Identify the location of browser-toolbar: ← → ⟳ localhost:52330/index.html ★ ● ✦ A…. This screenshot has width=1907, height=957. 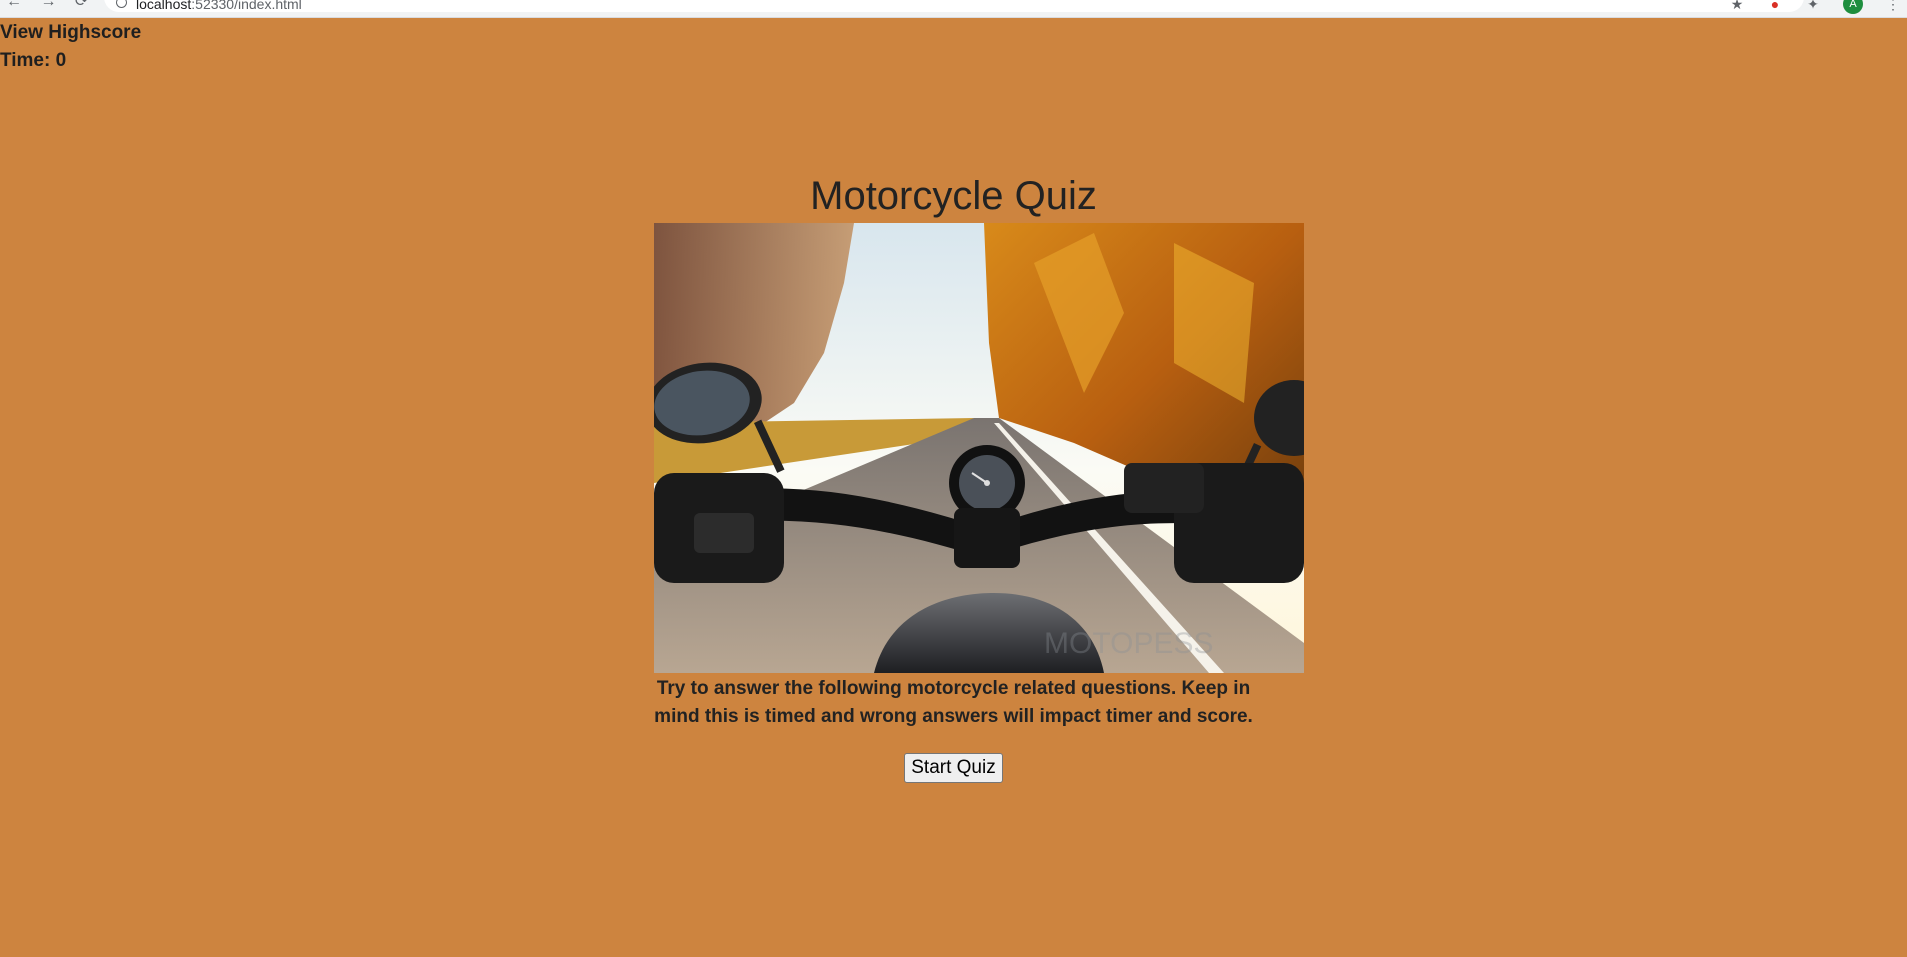
(953, 9).